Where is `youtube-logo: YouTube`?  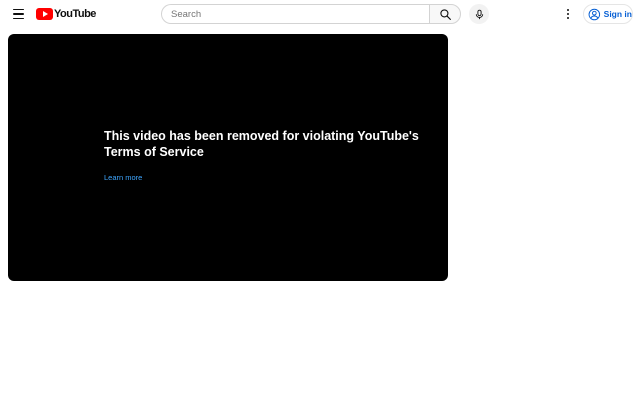 youtube-logo: YouTube is located at coordinates (66, 14).